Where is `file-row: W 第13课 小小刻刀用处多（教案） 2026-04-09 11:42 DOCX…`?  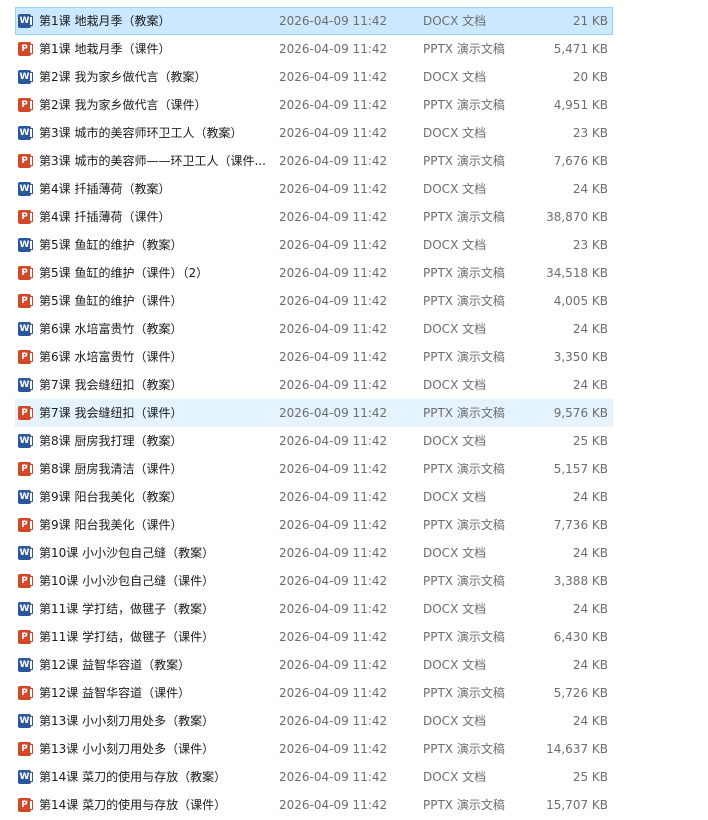
file-row: W 第13课 小小刻刀用处多（教案） 2026-04-09 11:42 DOCX… is located at coordinates (314, 721).